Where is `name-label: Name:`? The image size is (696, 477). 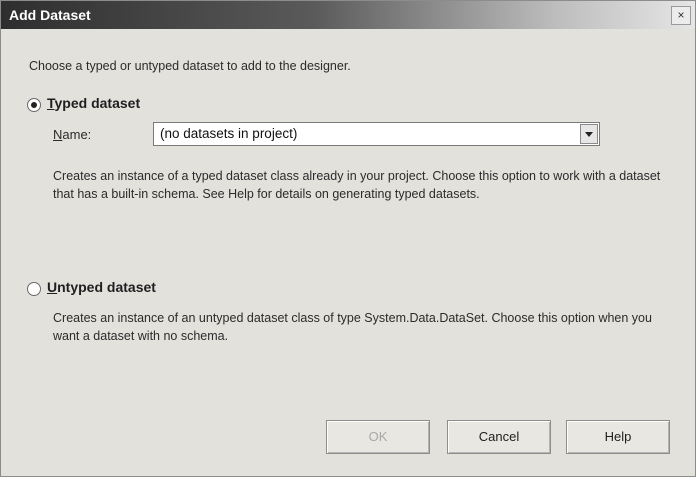
name-label: Name: is located at coordinates (72, 134).